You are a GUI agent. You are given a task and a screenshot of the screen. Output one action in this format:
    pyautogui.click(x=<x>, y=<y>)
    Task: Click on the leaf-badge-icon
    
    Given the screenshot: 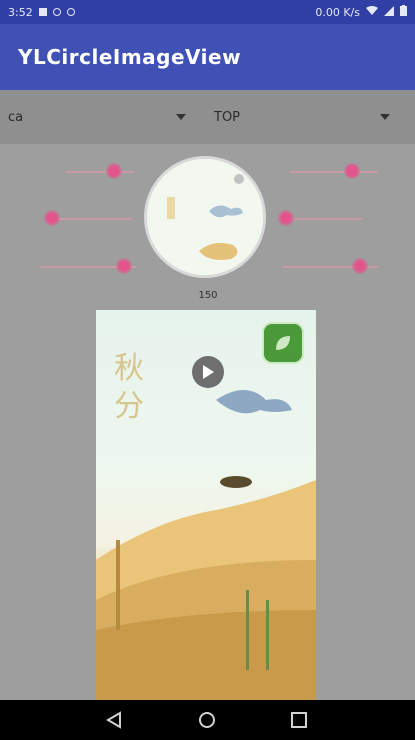 What is the action you would take?
    pyautogui.click(x=283, y=343)
    